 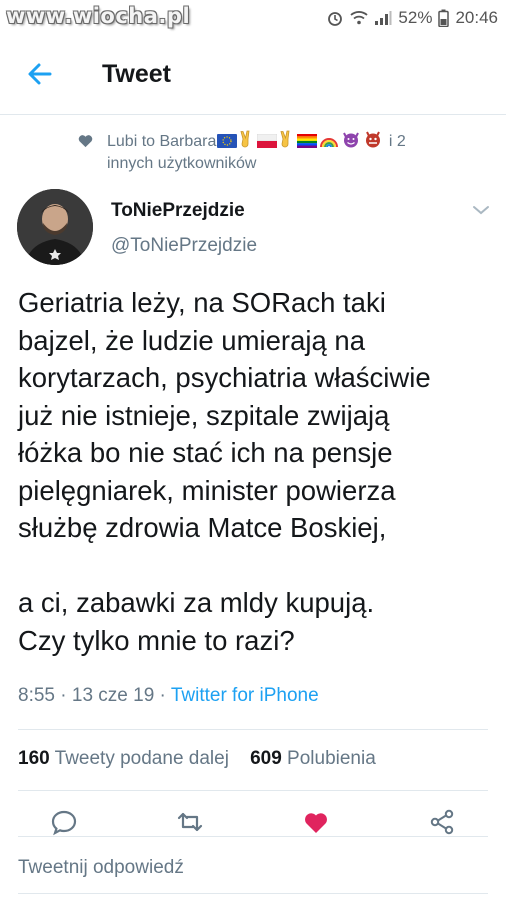 I want to click on author-handle: @ToNiePrzejdzie, so click(x=184, y=246).